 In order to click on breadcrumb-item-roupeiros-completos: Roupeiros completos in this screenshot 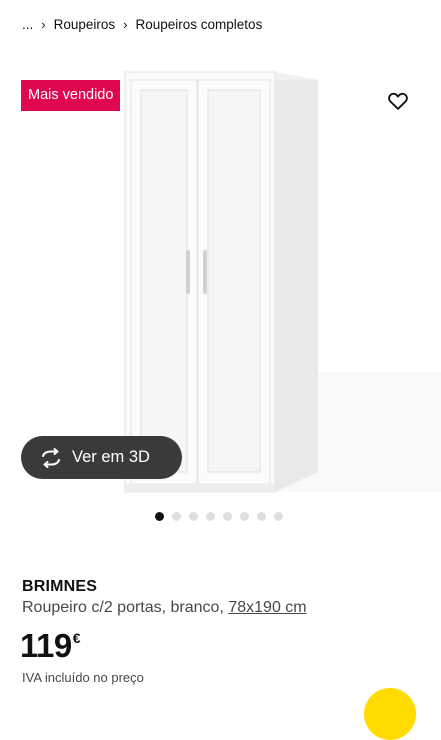, I will do `click(199, 24)`.